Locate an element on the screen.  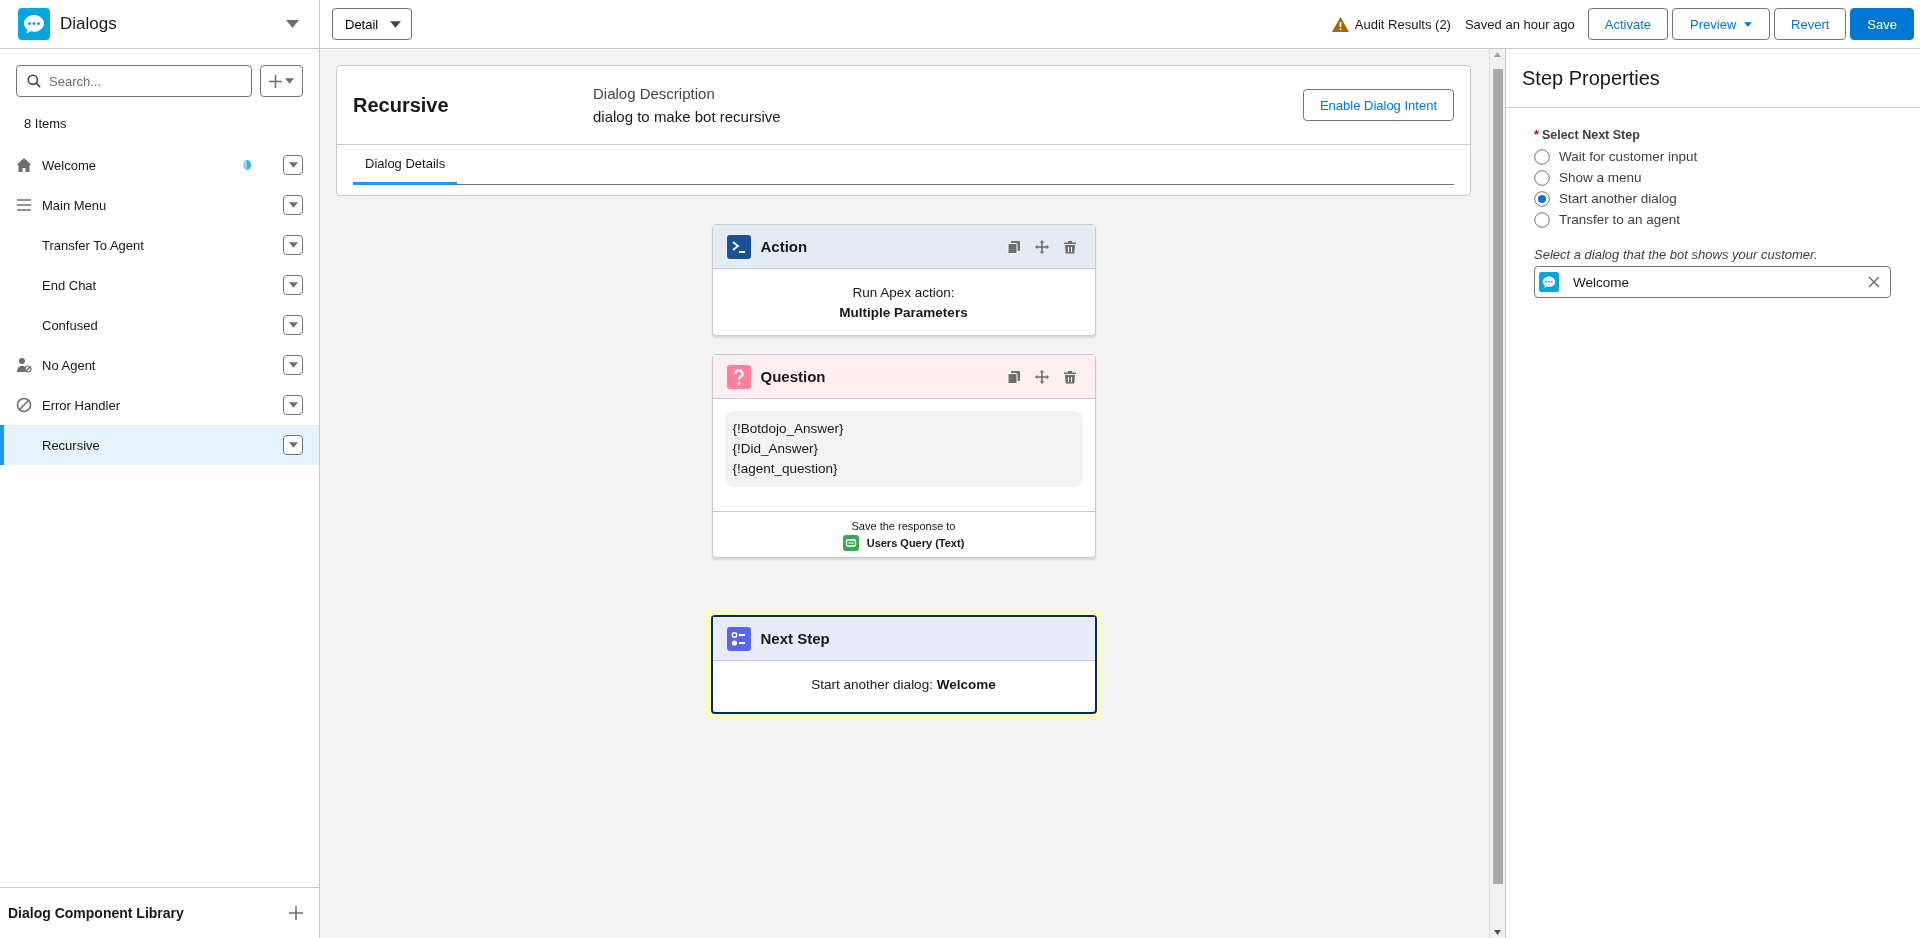
scroll-down-icon is located at coordinates (1497, 932).